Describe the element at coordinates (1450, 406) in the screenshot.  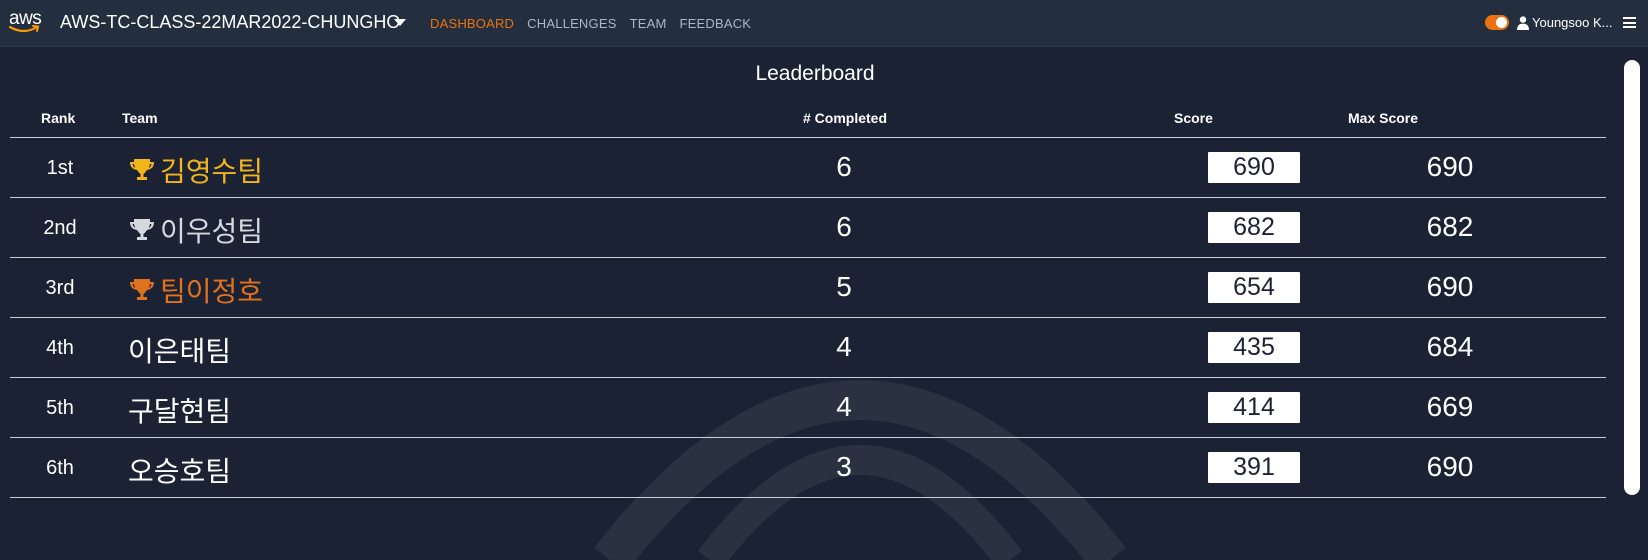
I see `max-score-cell: 669` at that location.